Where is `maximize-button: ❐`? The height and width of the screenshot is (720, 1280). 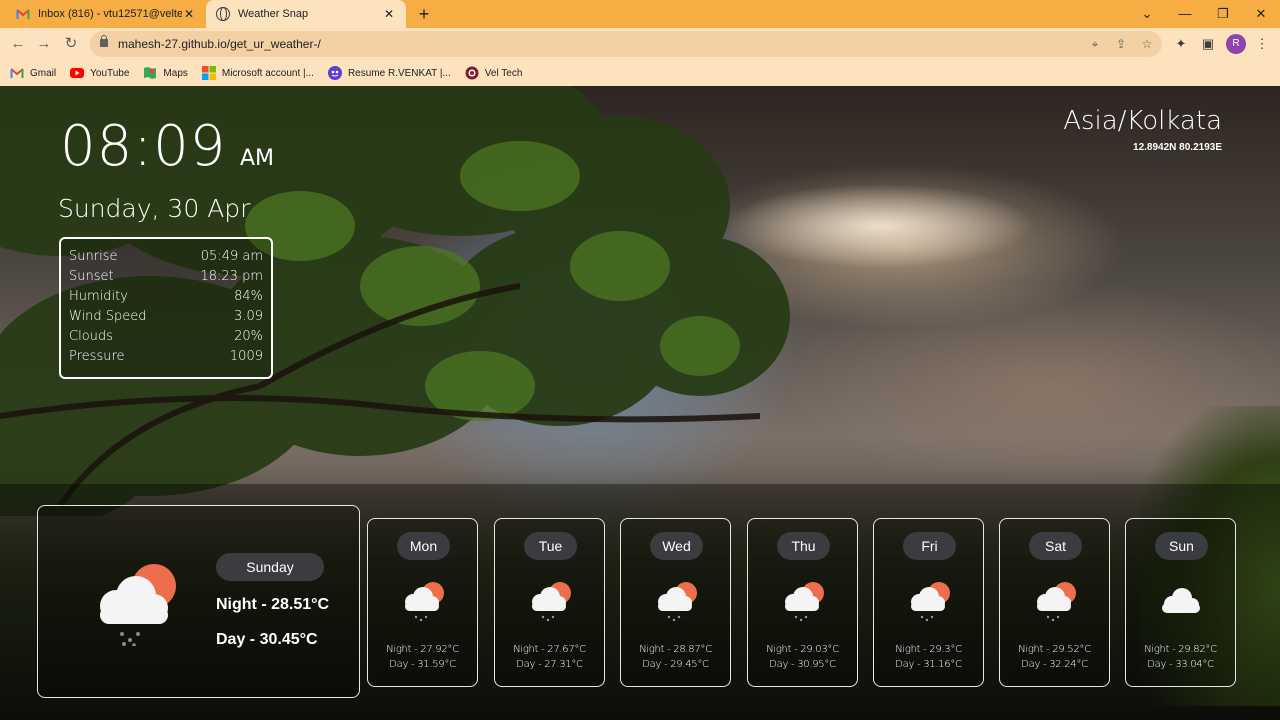 maximize-button: ❐ is located at coordinates (1223, 14).